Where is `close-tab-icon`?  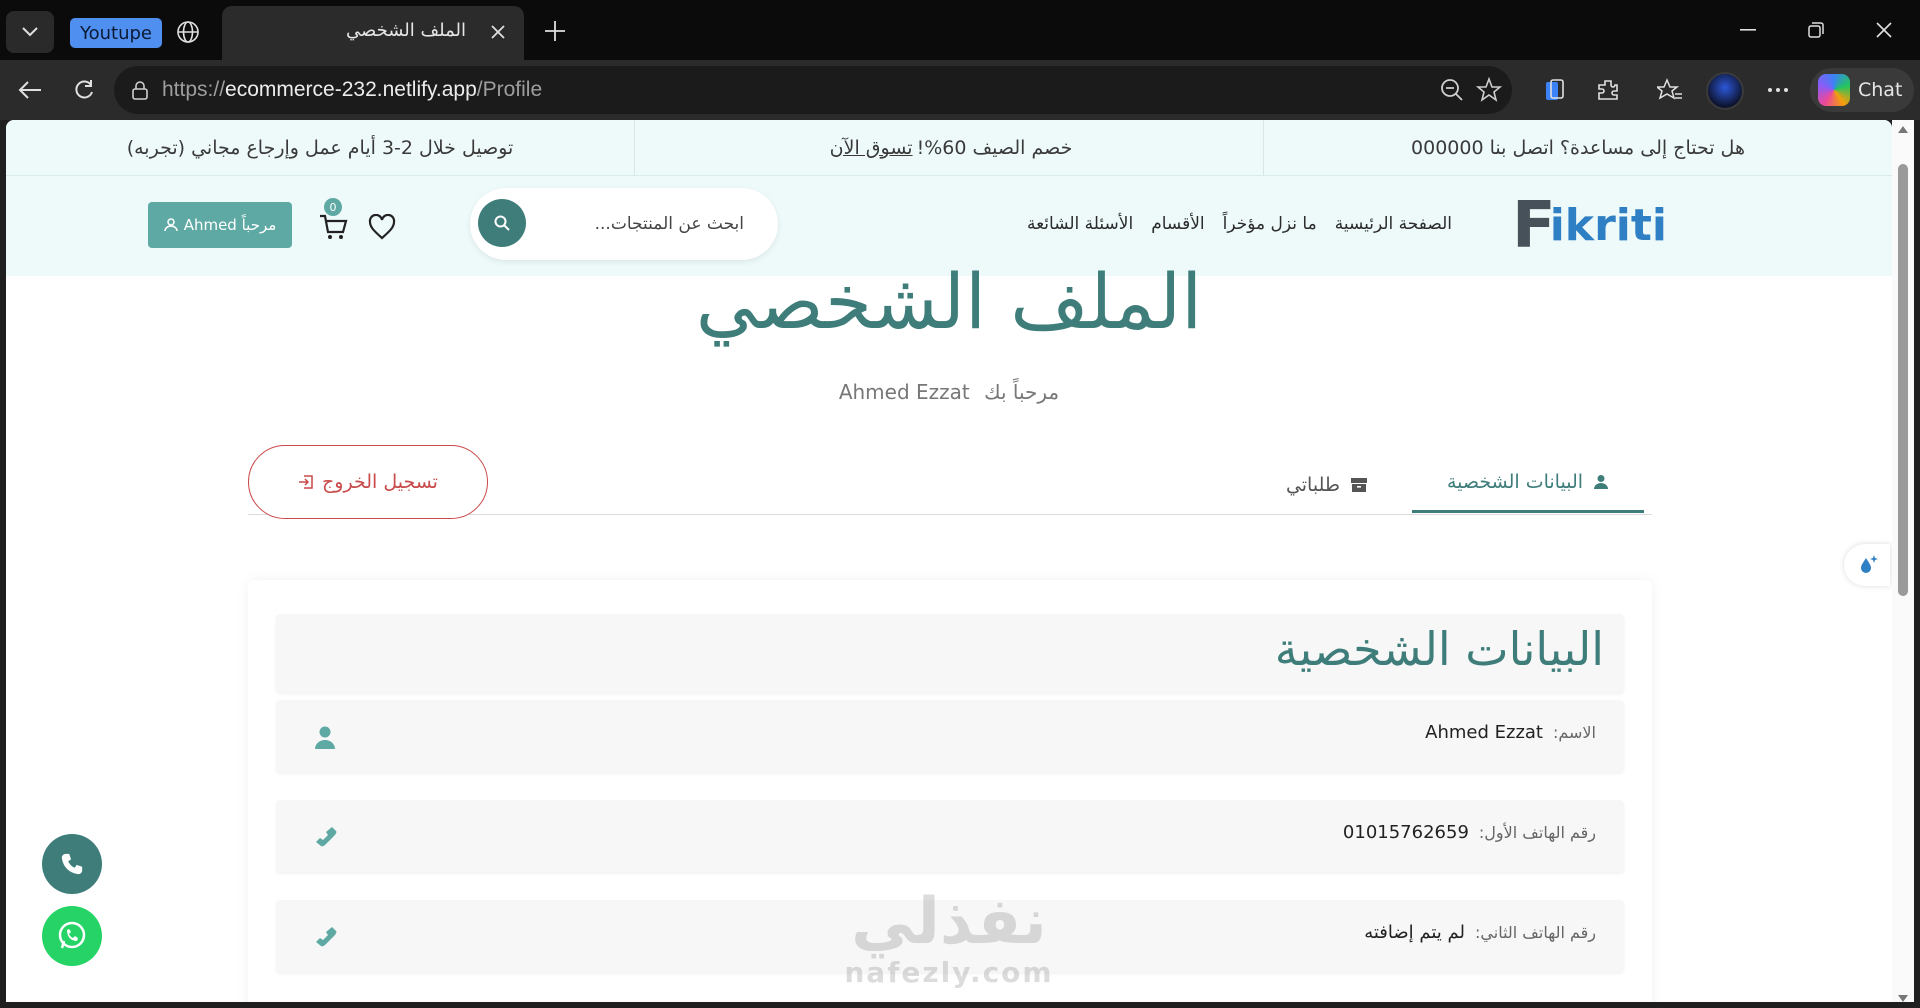 close-tab-icon is located at coordinates (498, 32).